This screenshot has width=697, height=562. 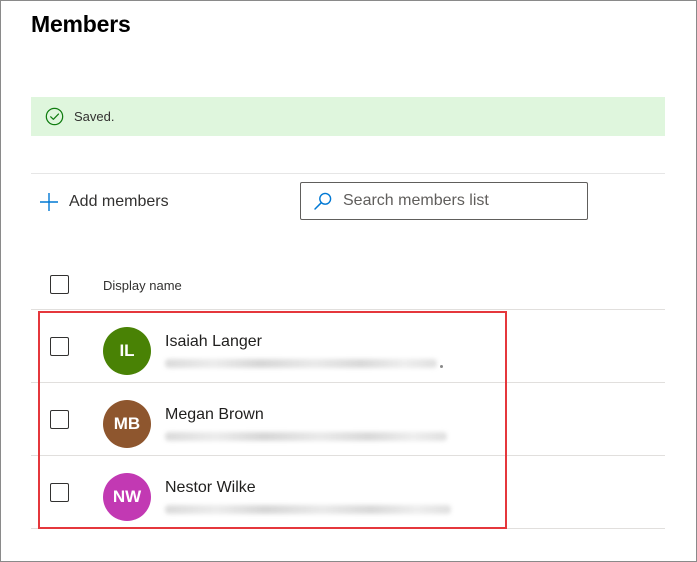 I want to click on select-all-checkbox, so click(x=59, y=284).